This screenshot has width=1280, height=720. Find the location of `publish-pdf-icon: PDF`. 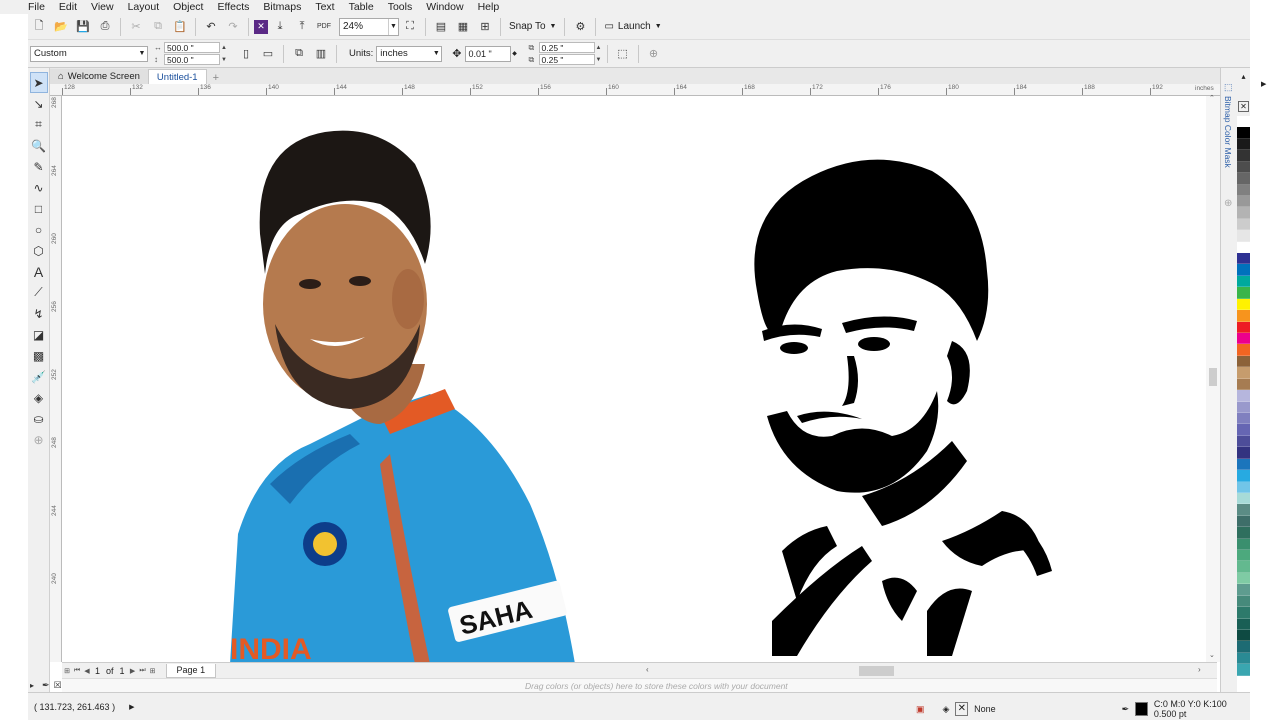

publish-pdf-icon: PDF is located at coordinates (324, 27).